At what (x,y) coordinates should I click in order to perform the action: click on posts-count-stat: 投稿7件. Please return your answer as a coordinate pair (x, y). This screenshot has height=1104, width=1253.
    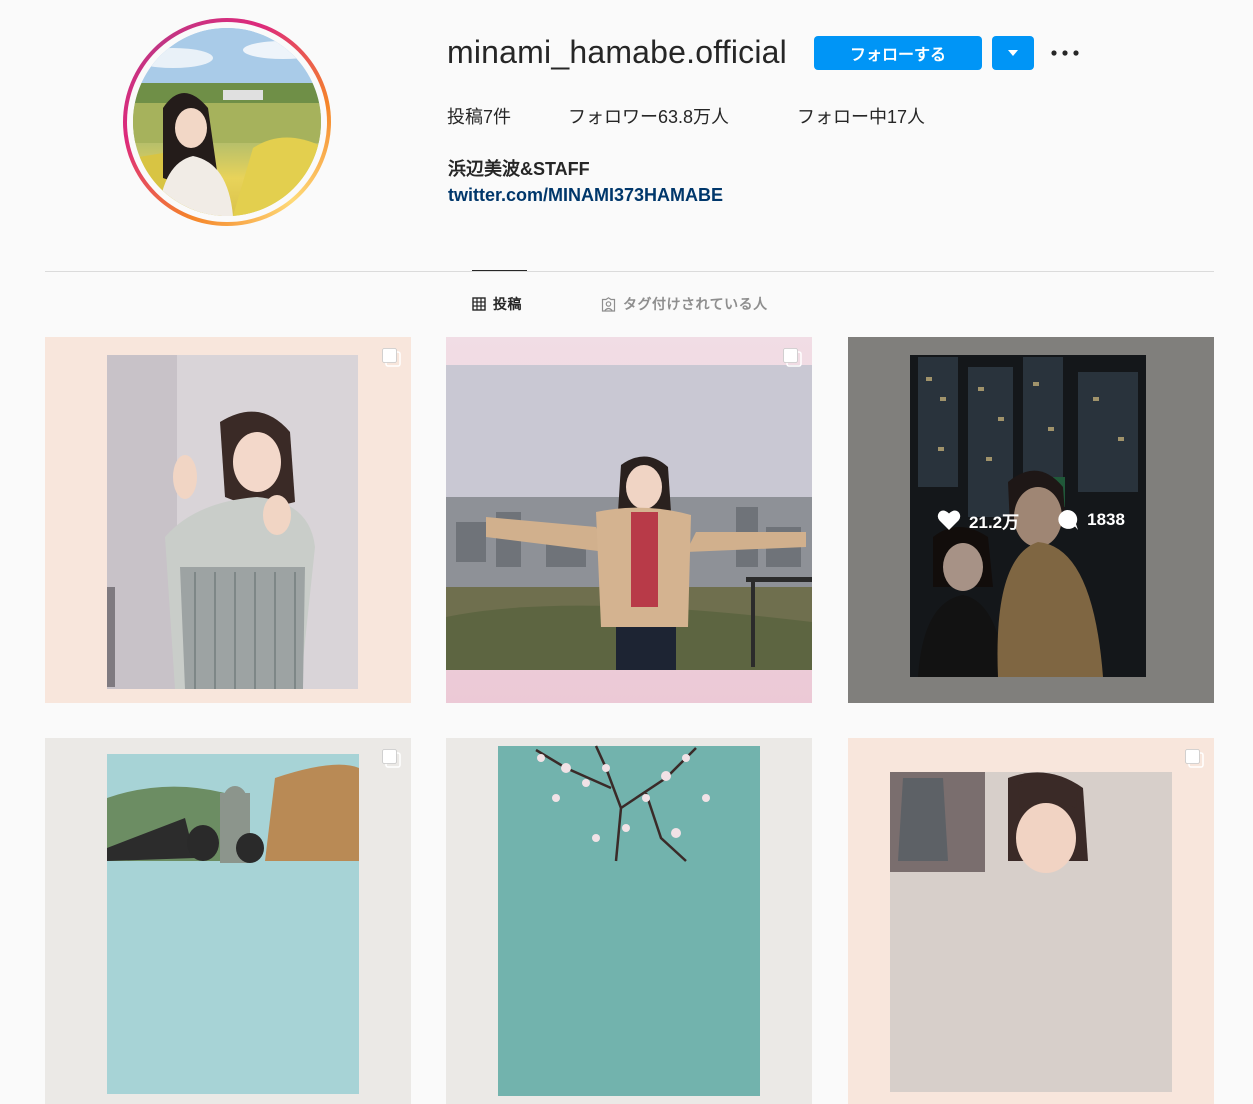
    Looking at the image, I should click on (479, 116).